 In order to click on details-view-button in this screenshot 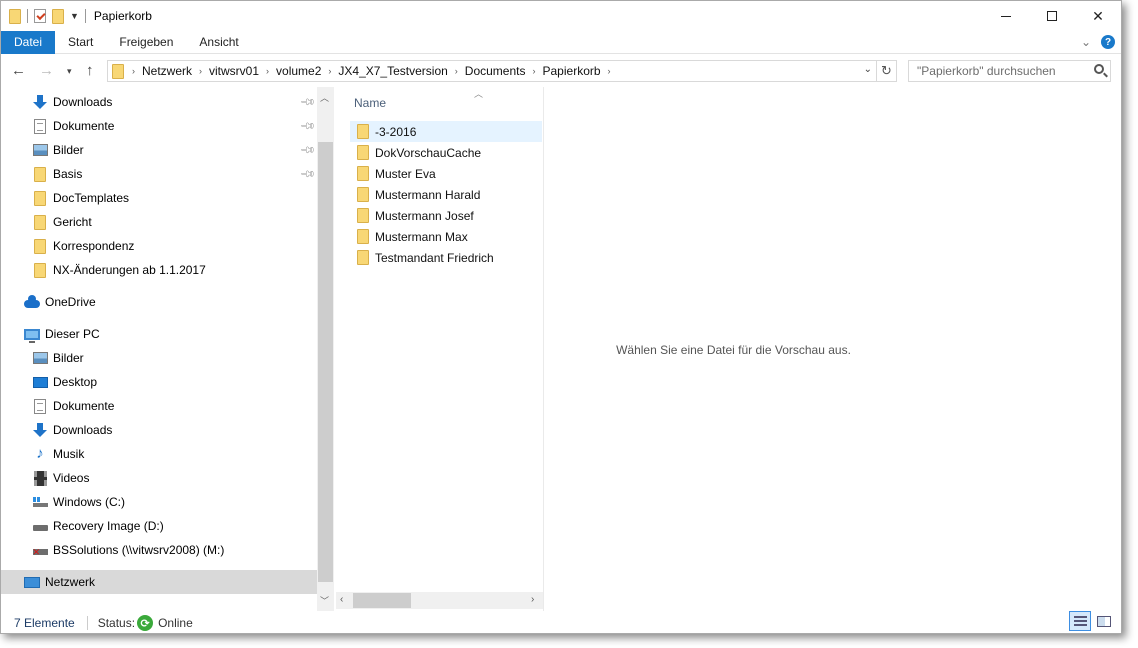, I will do `click(1080, 621)`.